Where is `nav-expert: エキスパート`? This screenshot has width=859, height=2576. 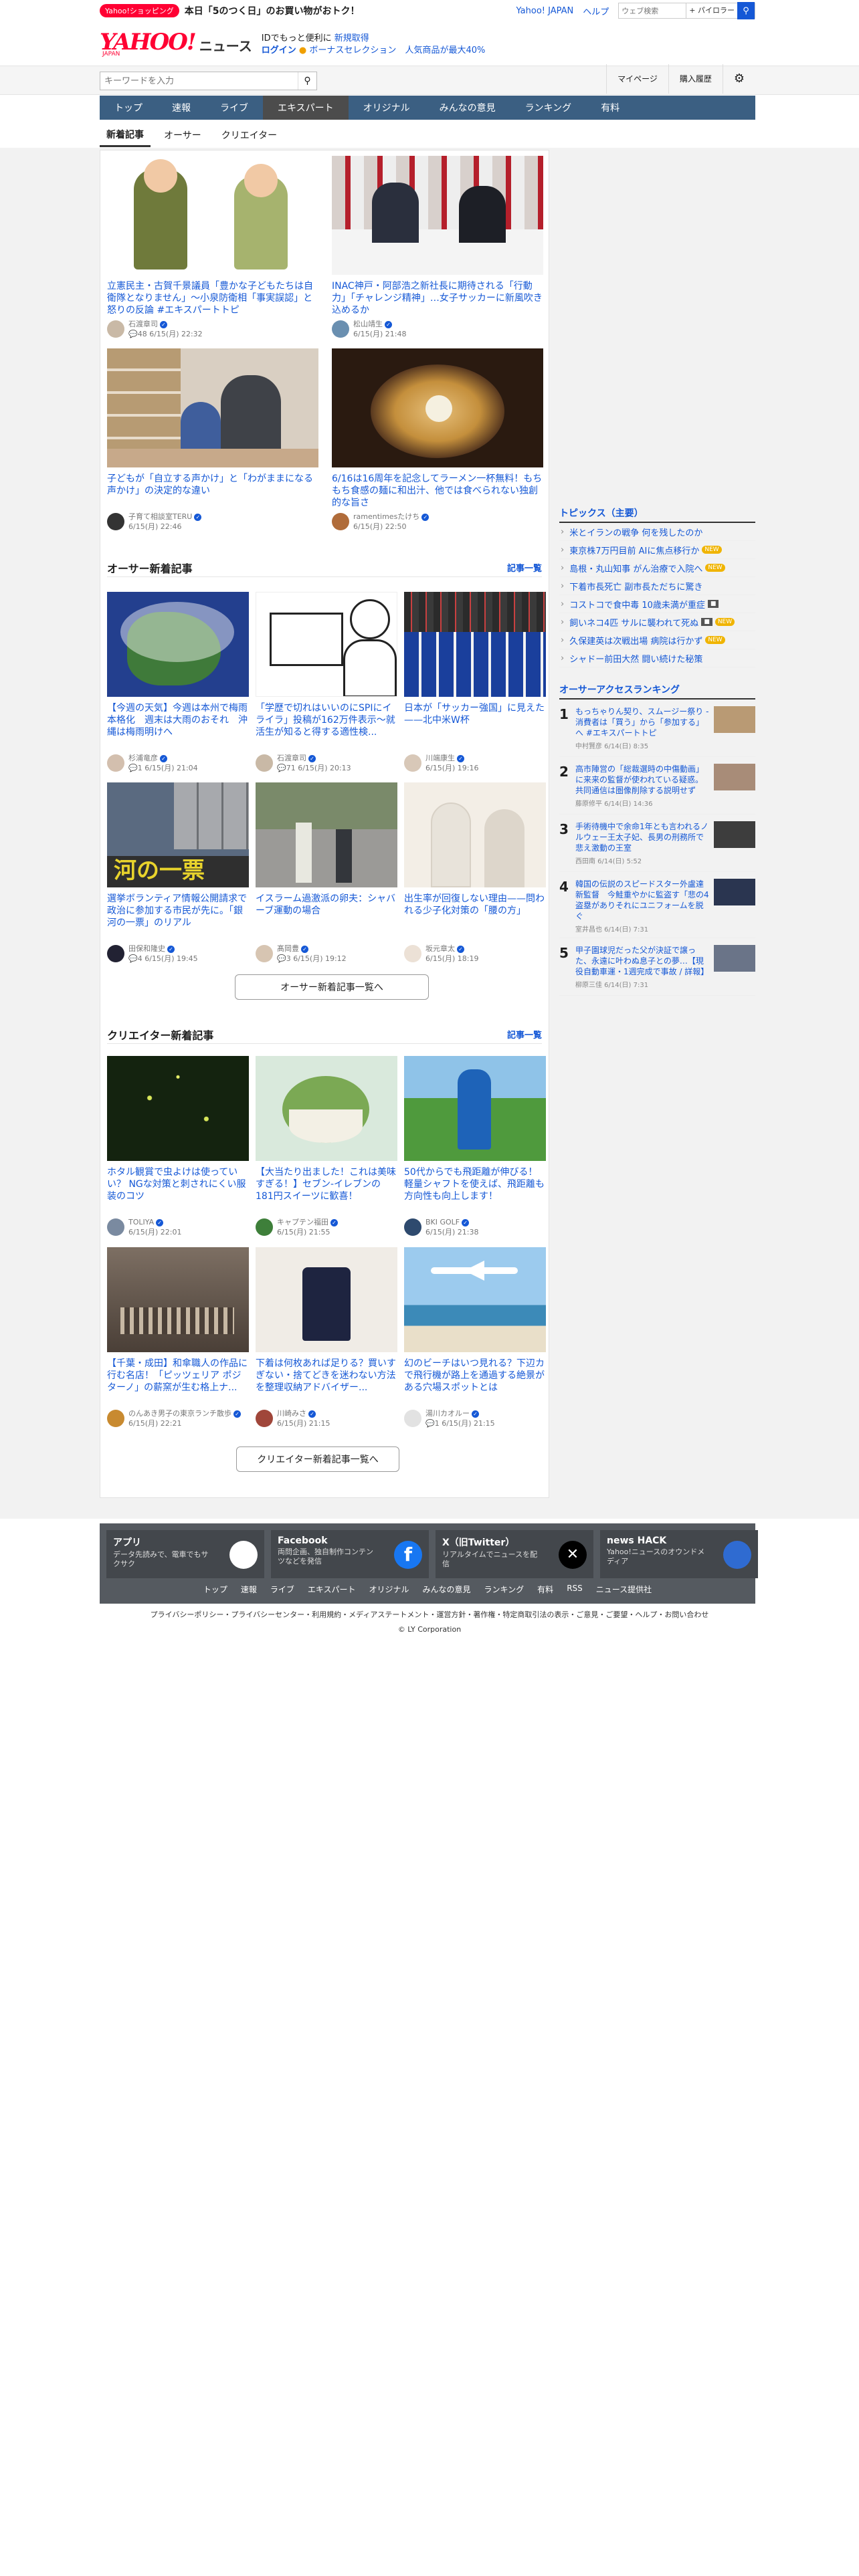 nav-expert: エキスパート is located at coordinates (306, 108).